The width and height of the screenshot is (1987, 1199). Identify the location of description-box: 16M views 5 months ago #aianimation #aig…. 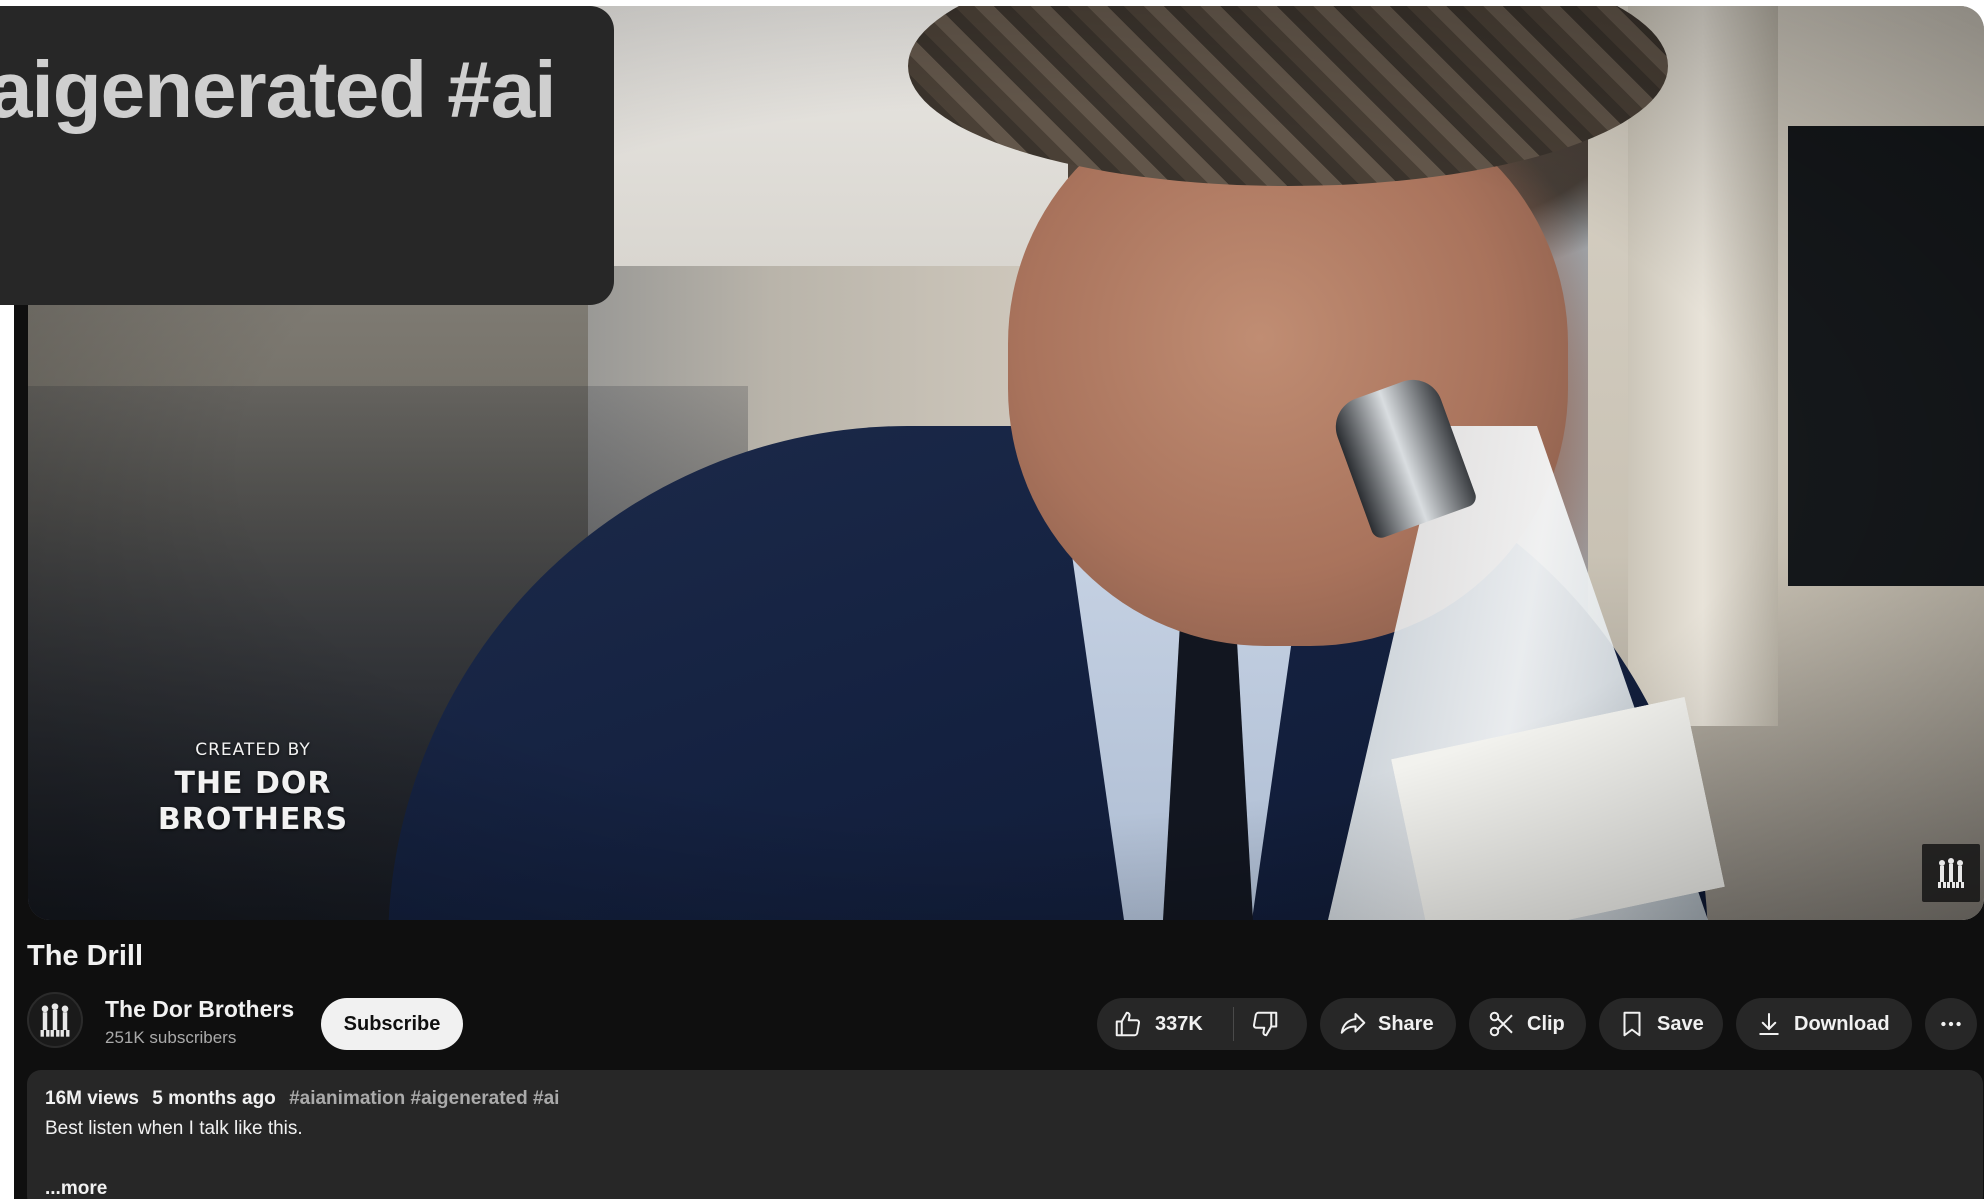
(1005, 1134).